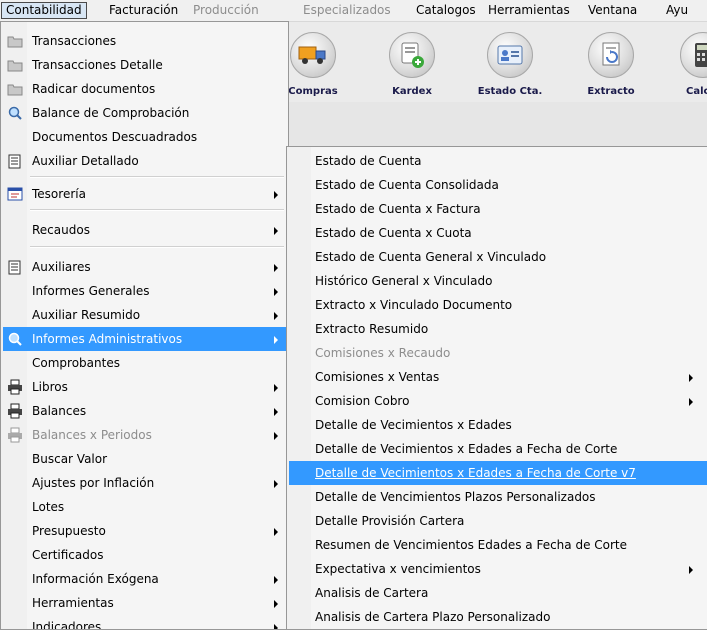 Image resolution: width=707 pixels, height=630 pixels. What do you see at coordinates (498, 569) in the screenshot?
I see `submenu-item-expectativa-vencimientos: Expectativa x vencimientos` at bounding box center [498, 569].